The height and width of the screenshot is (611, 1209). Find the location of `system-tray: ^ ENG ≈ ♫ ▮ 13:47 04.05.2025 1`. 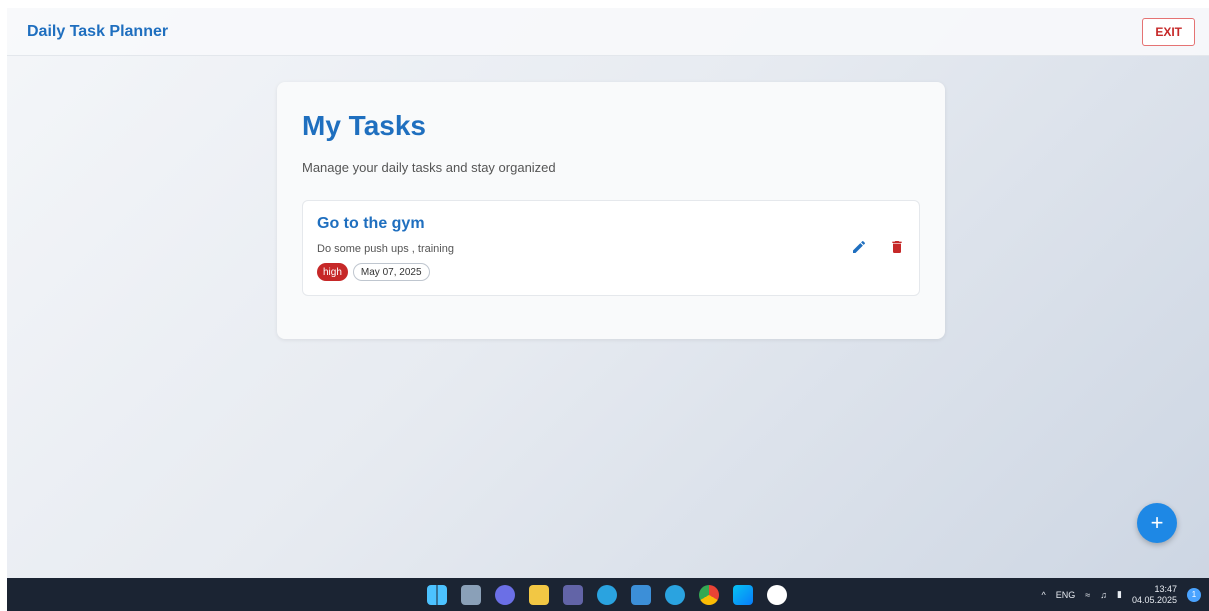

system-tray: ^ ENG ≈ ♫ ▮ 13:47 04.05.2025 1 is located at coordinates (1121, 594).